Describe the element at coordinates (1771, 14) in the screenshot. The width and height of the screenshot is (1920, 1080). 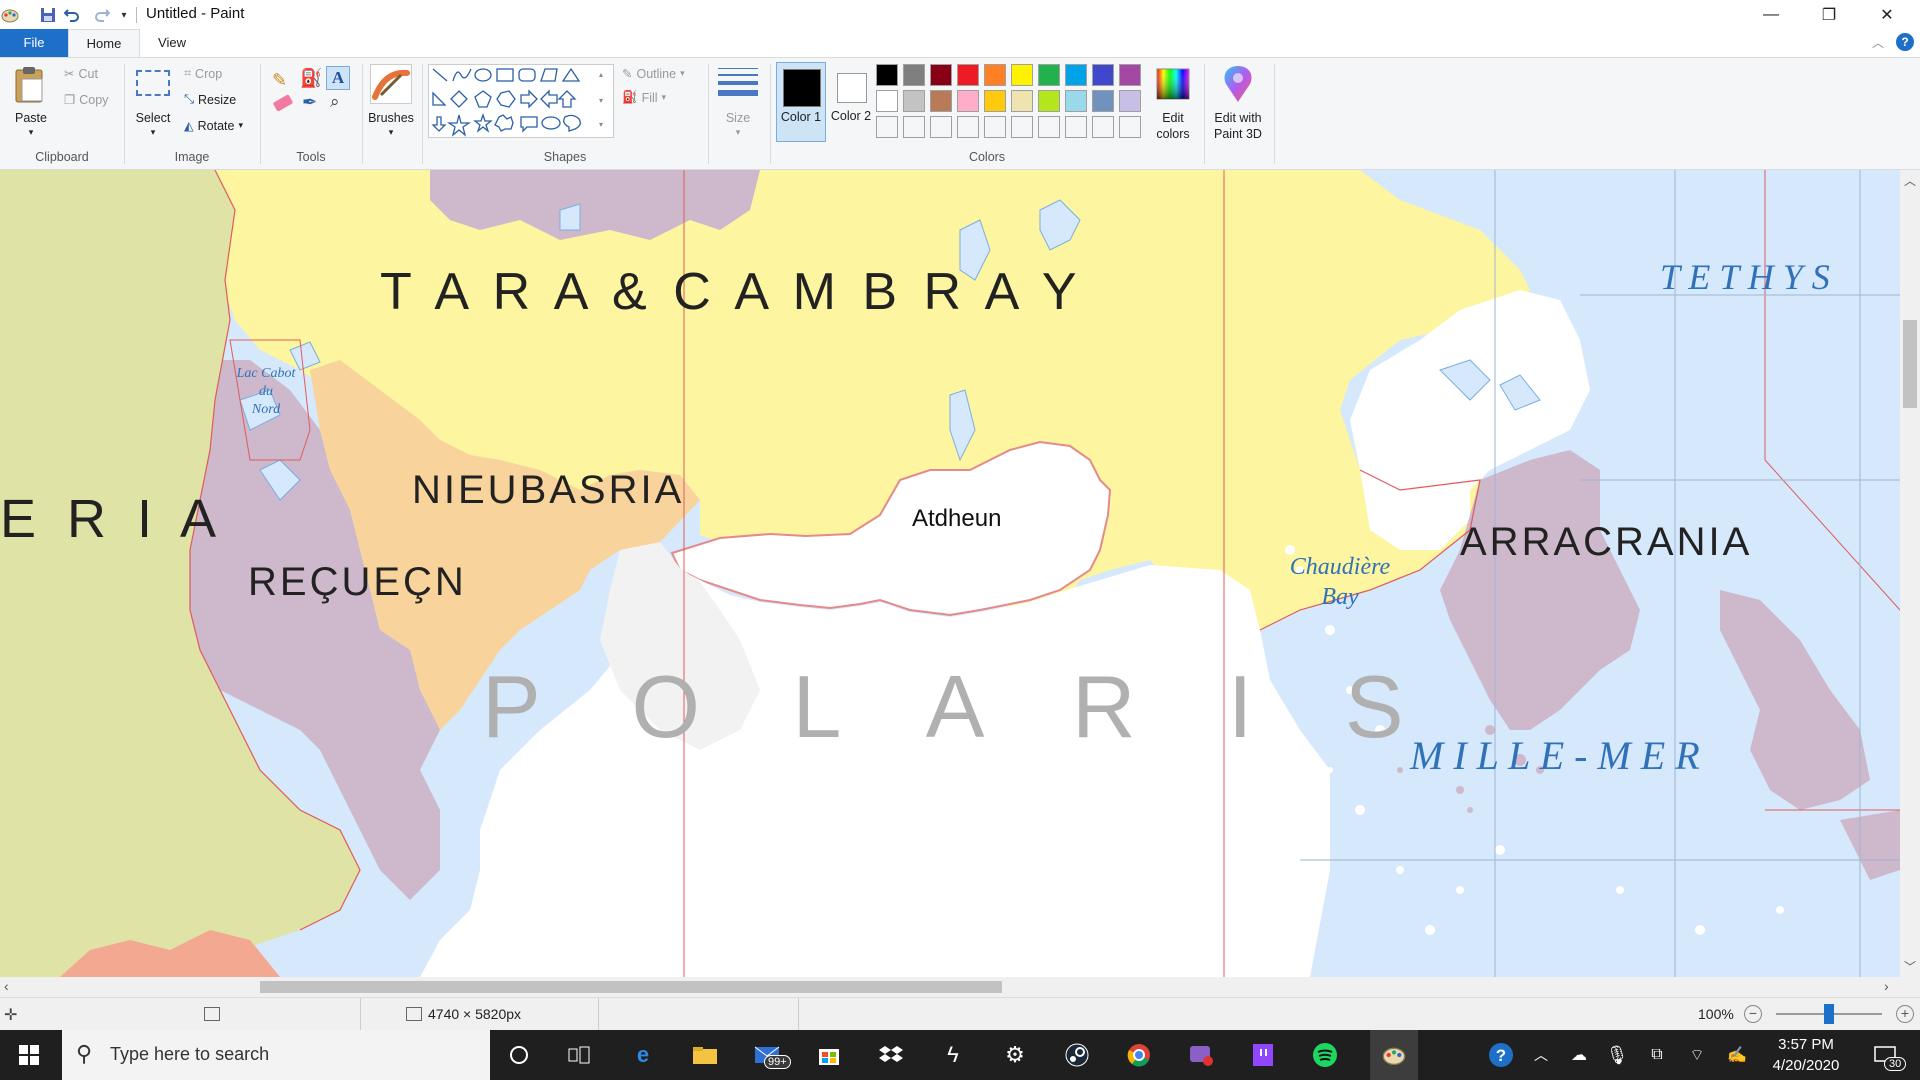
I see `minimize-button: —` at that location.